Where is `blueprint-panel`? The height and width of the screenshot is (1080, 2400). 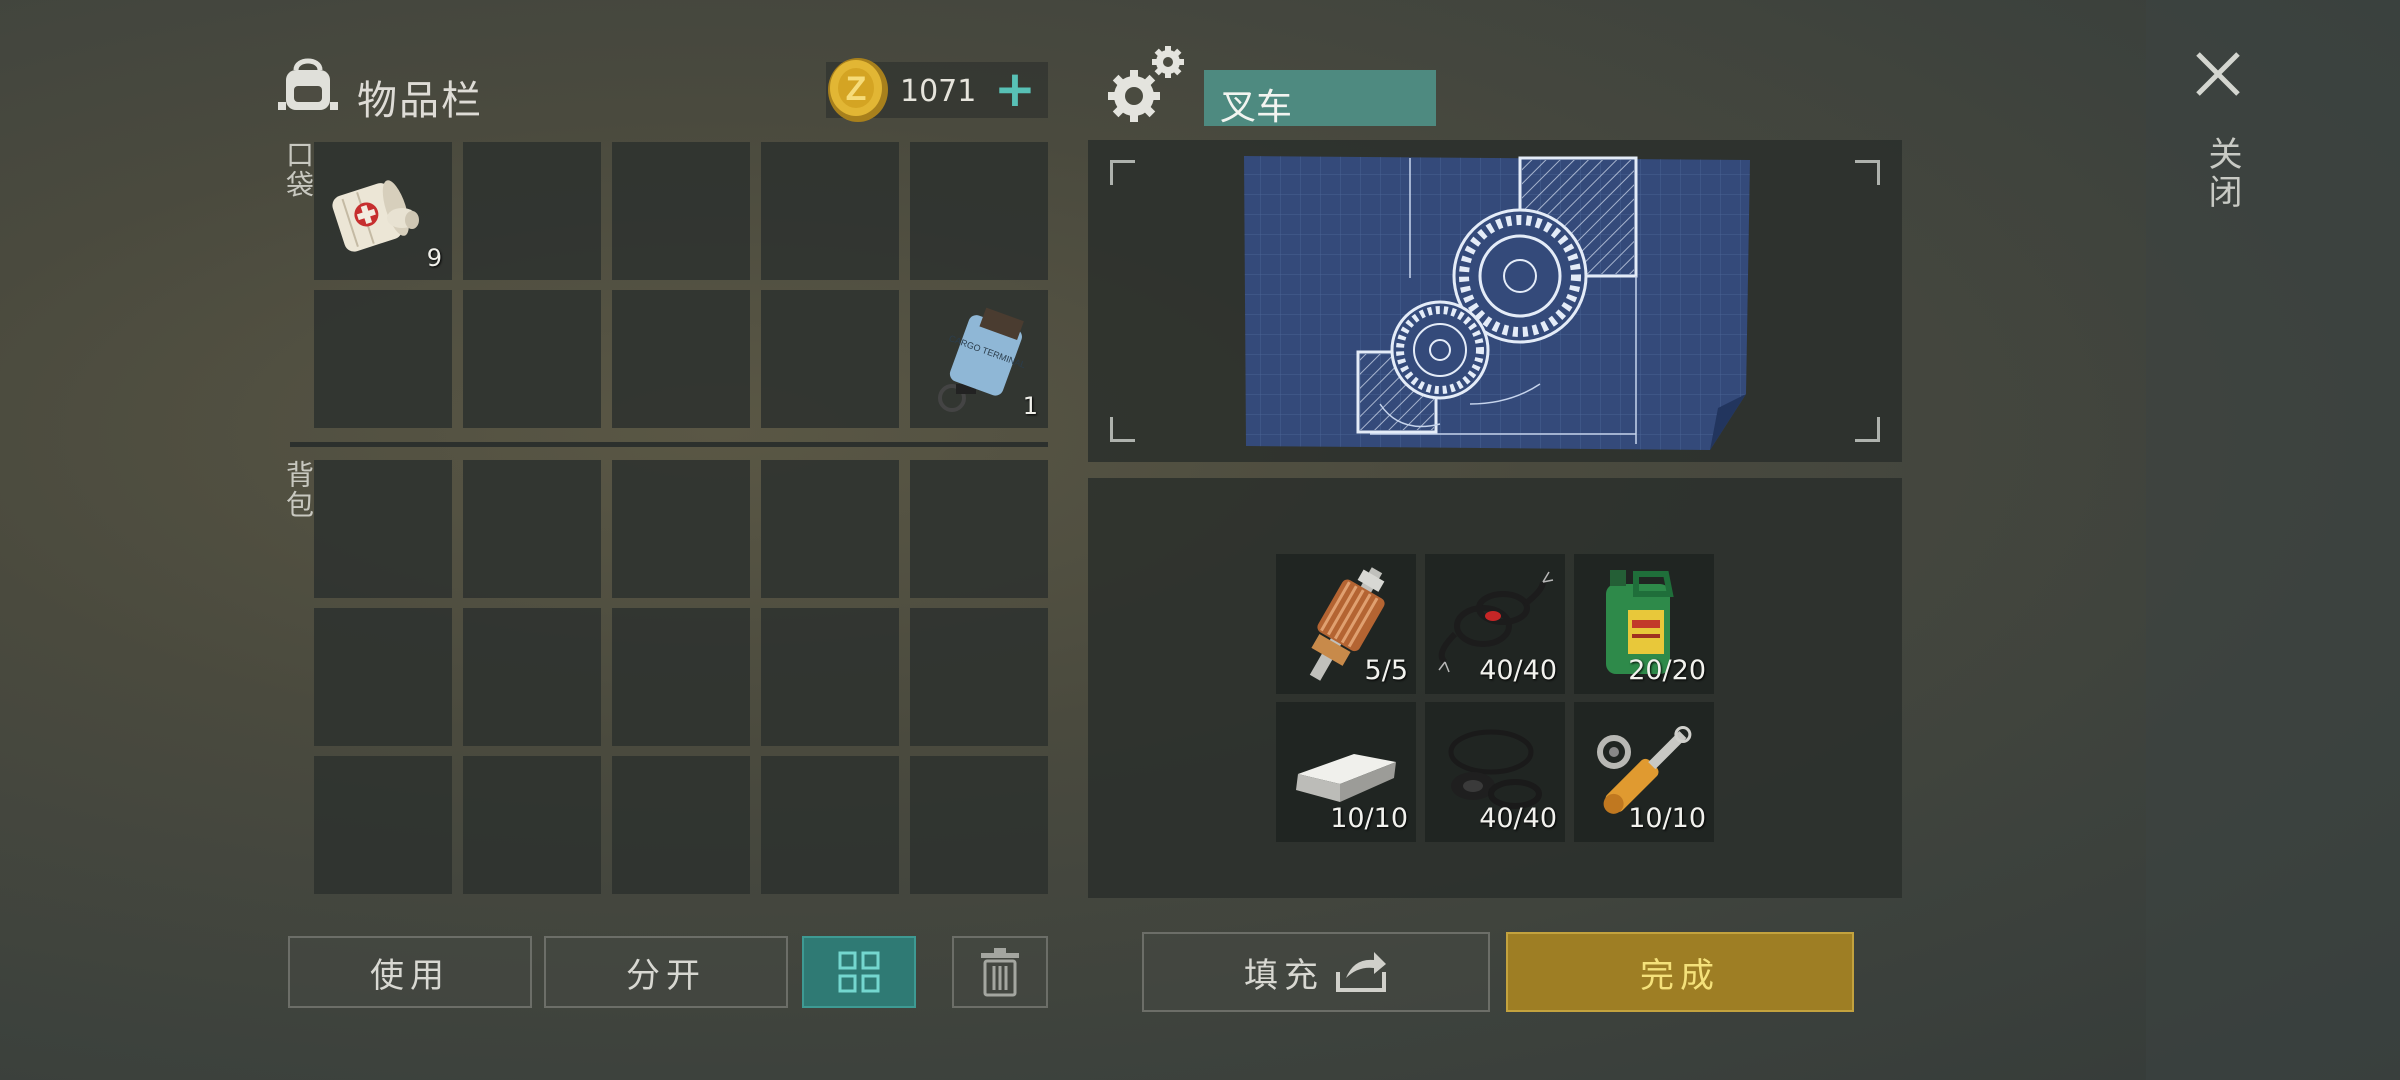 blueprint-panel is located at coordinates (1495, 301).